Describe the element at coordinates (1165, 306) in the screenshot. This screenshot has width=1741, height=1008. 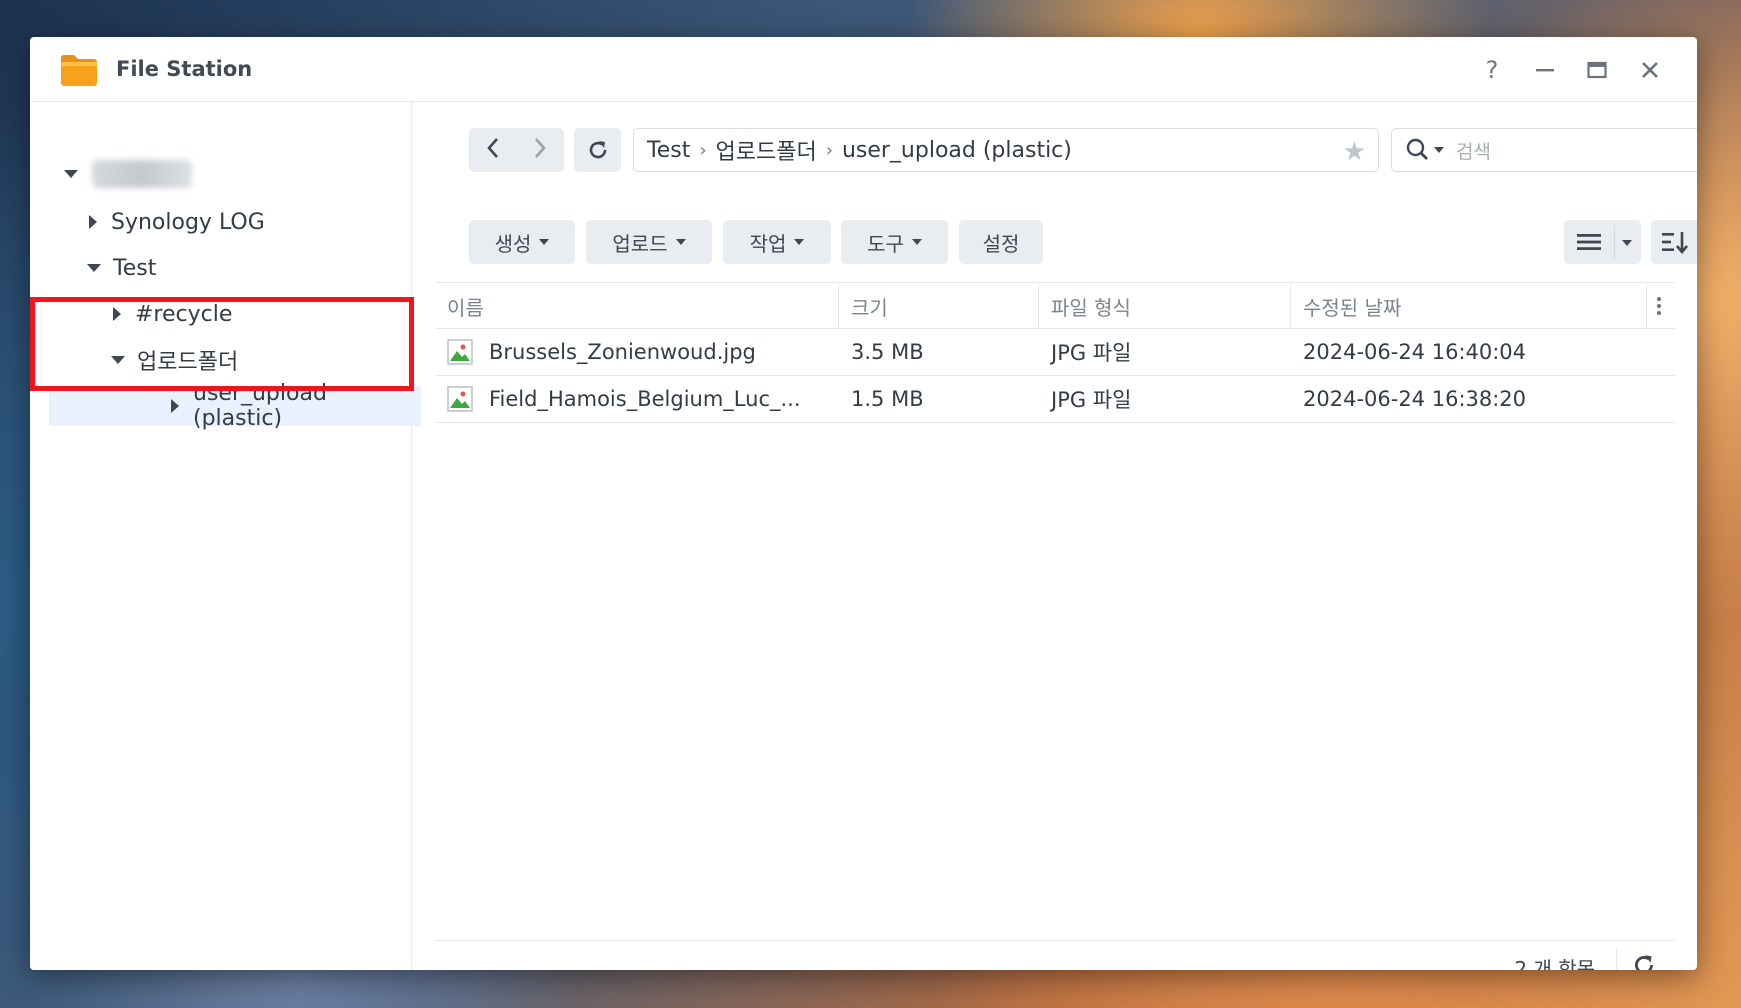
I see `column-type: 파일 형식` at that location.